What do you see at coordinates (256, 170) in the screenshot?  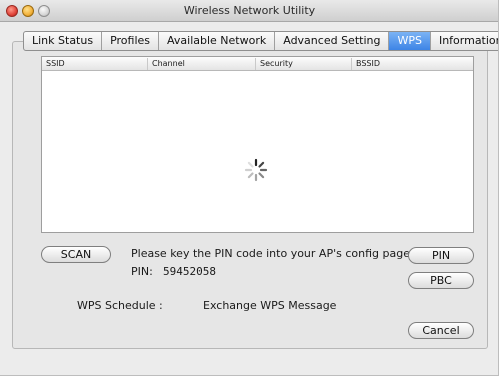 I see `loading-spinner-icon` at bounding box center [256, 170].